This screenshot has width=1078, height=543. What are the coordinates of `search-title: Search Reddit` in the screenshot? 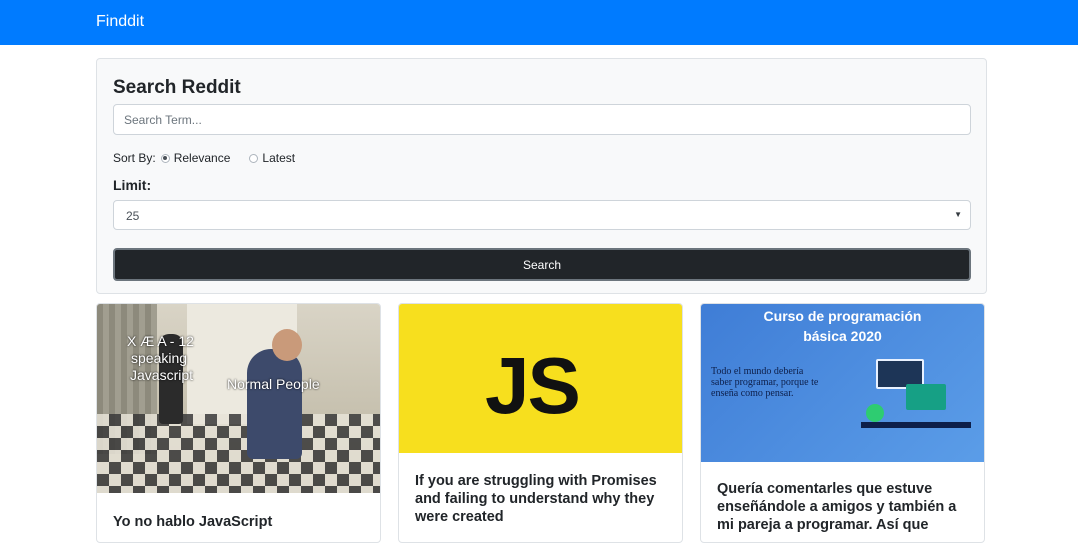 It's located at (177, 87).